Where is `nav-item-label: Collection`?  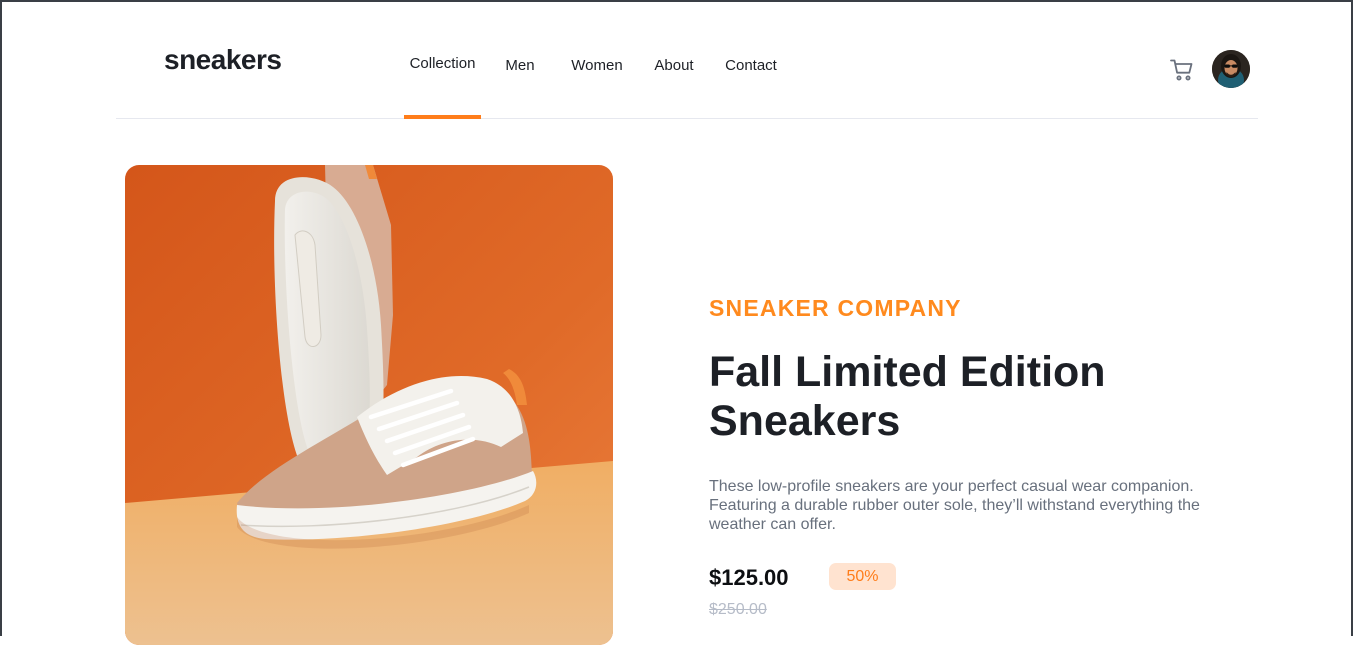
nav-item-label: Collection is located at coordinates (442, 63).